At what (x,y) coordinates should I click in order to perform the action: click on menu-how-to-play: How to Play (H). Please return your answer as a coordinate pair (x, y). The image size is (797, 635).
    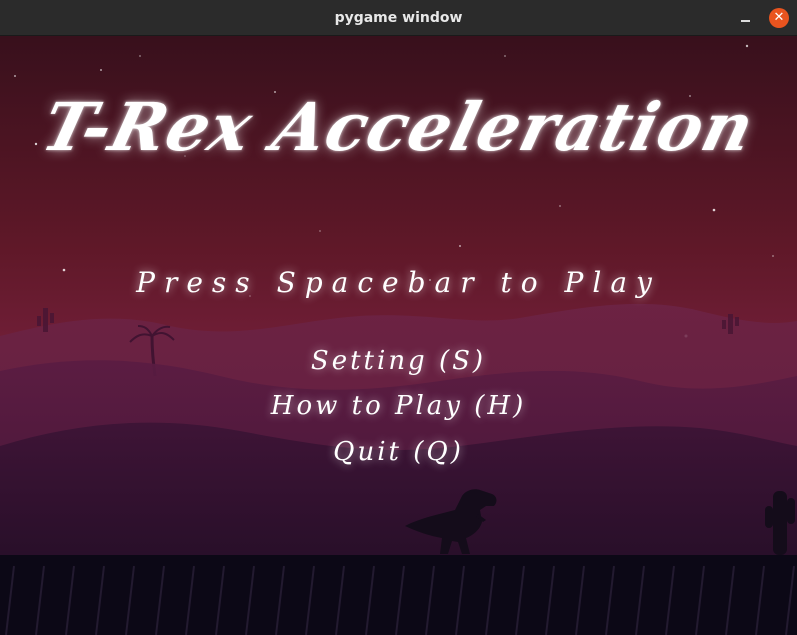
    Looking at the image, I should click on (398, 406).